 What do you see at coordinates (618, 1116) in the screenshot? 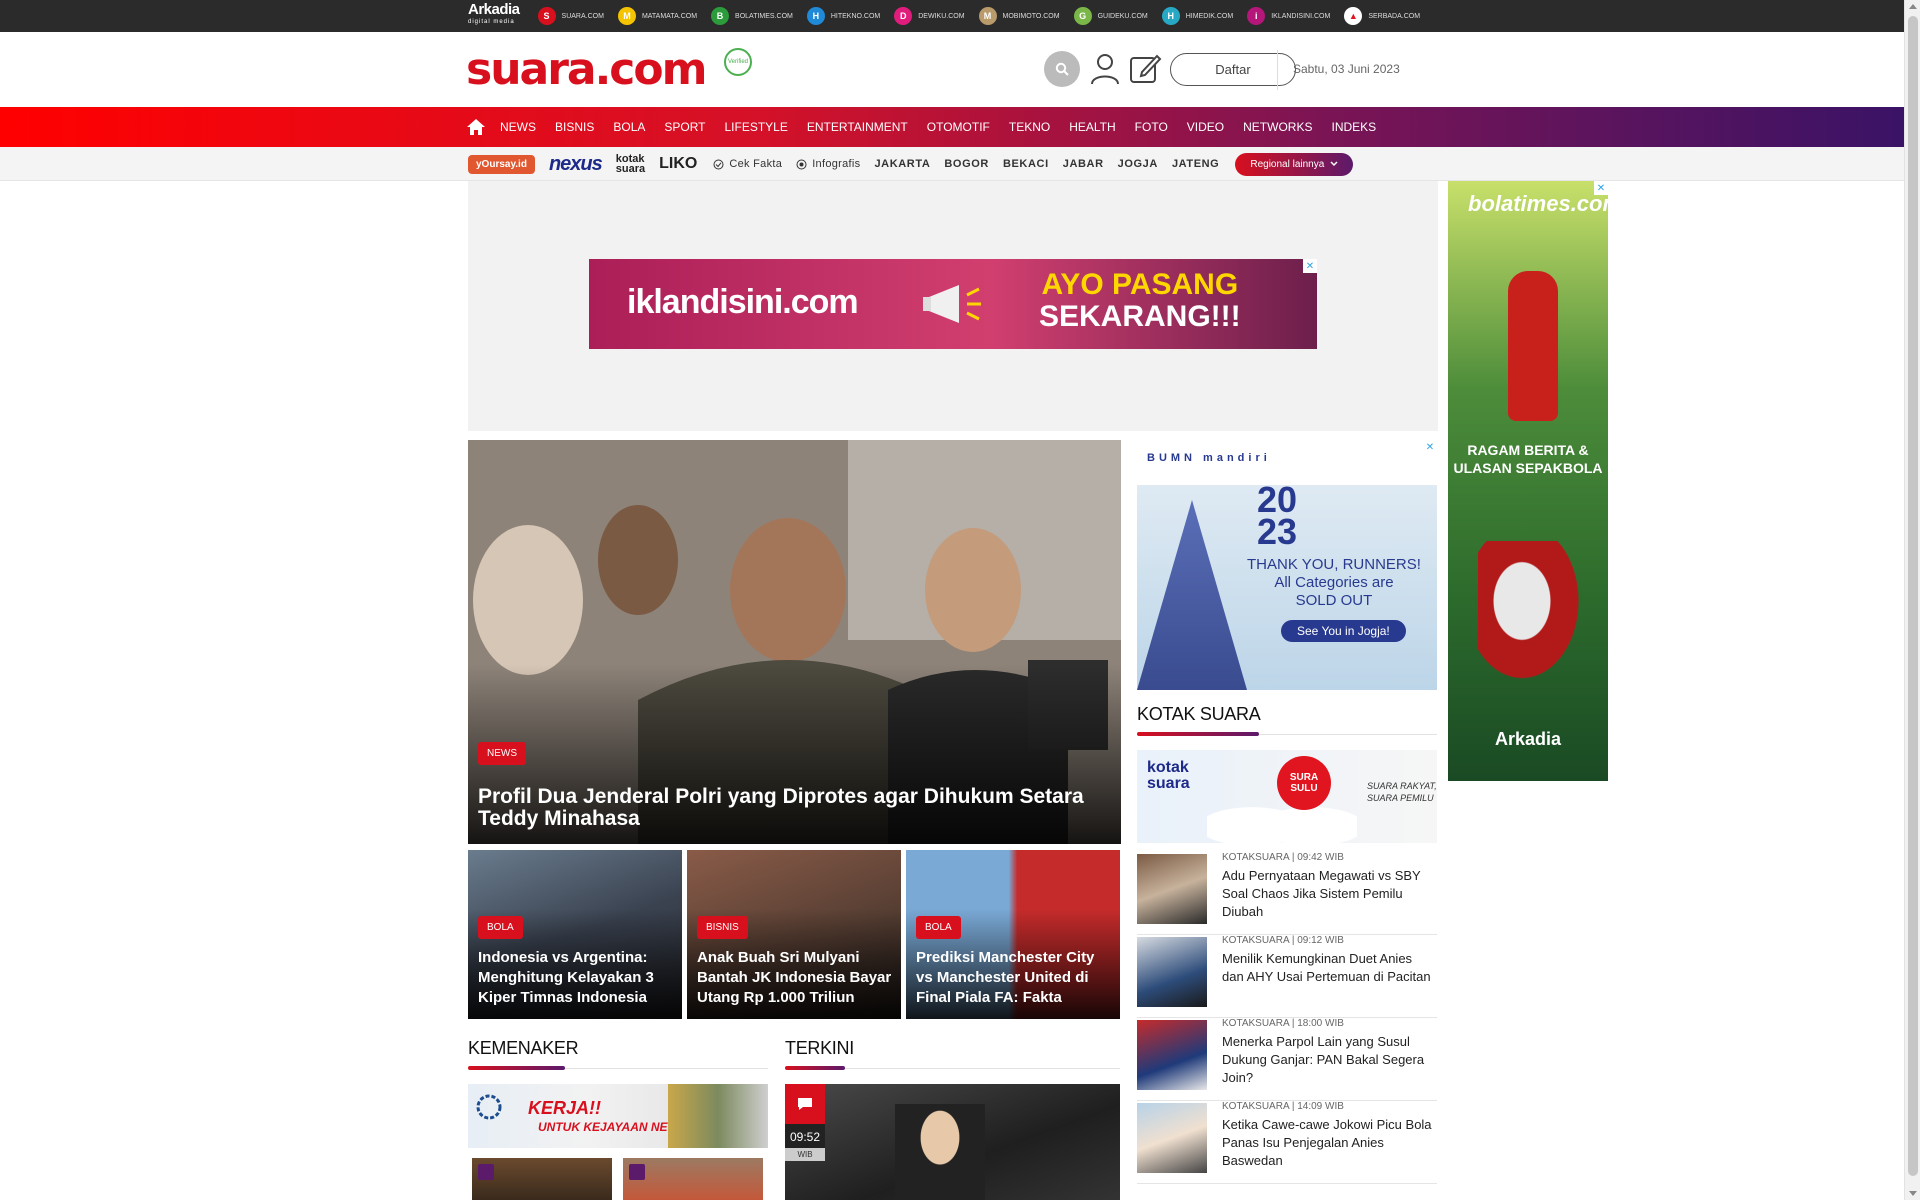
I see `kemenaker-banner: KERJA!! UNTUK KEJAYAAN NEGERI` at bounding box center [618, 1116].